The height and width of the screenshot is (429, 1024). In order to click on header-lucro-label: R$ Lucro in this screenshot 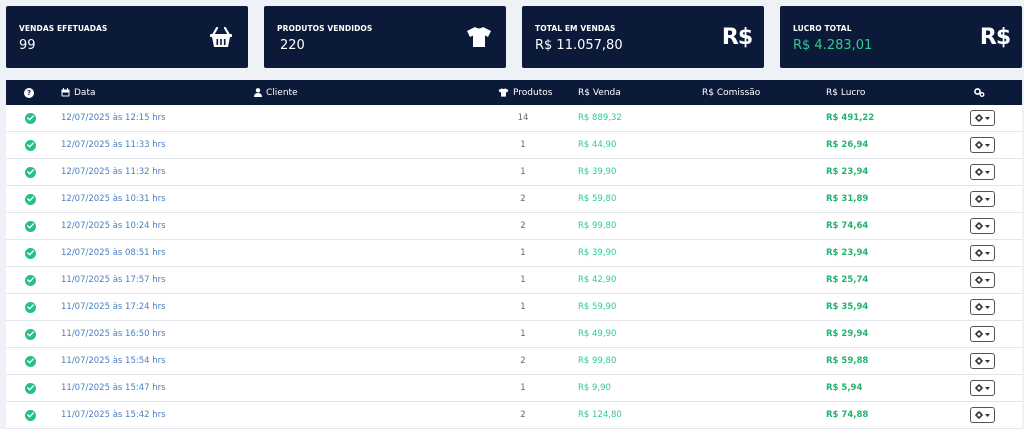, I will do `click(846, 92)`.